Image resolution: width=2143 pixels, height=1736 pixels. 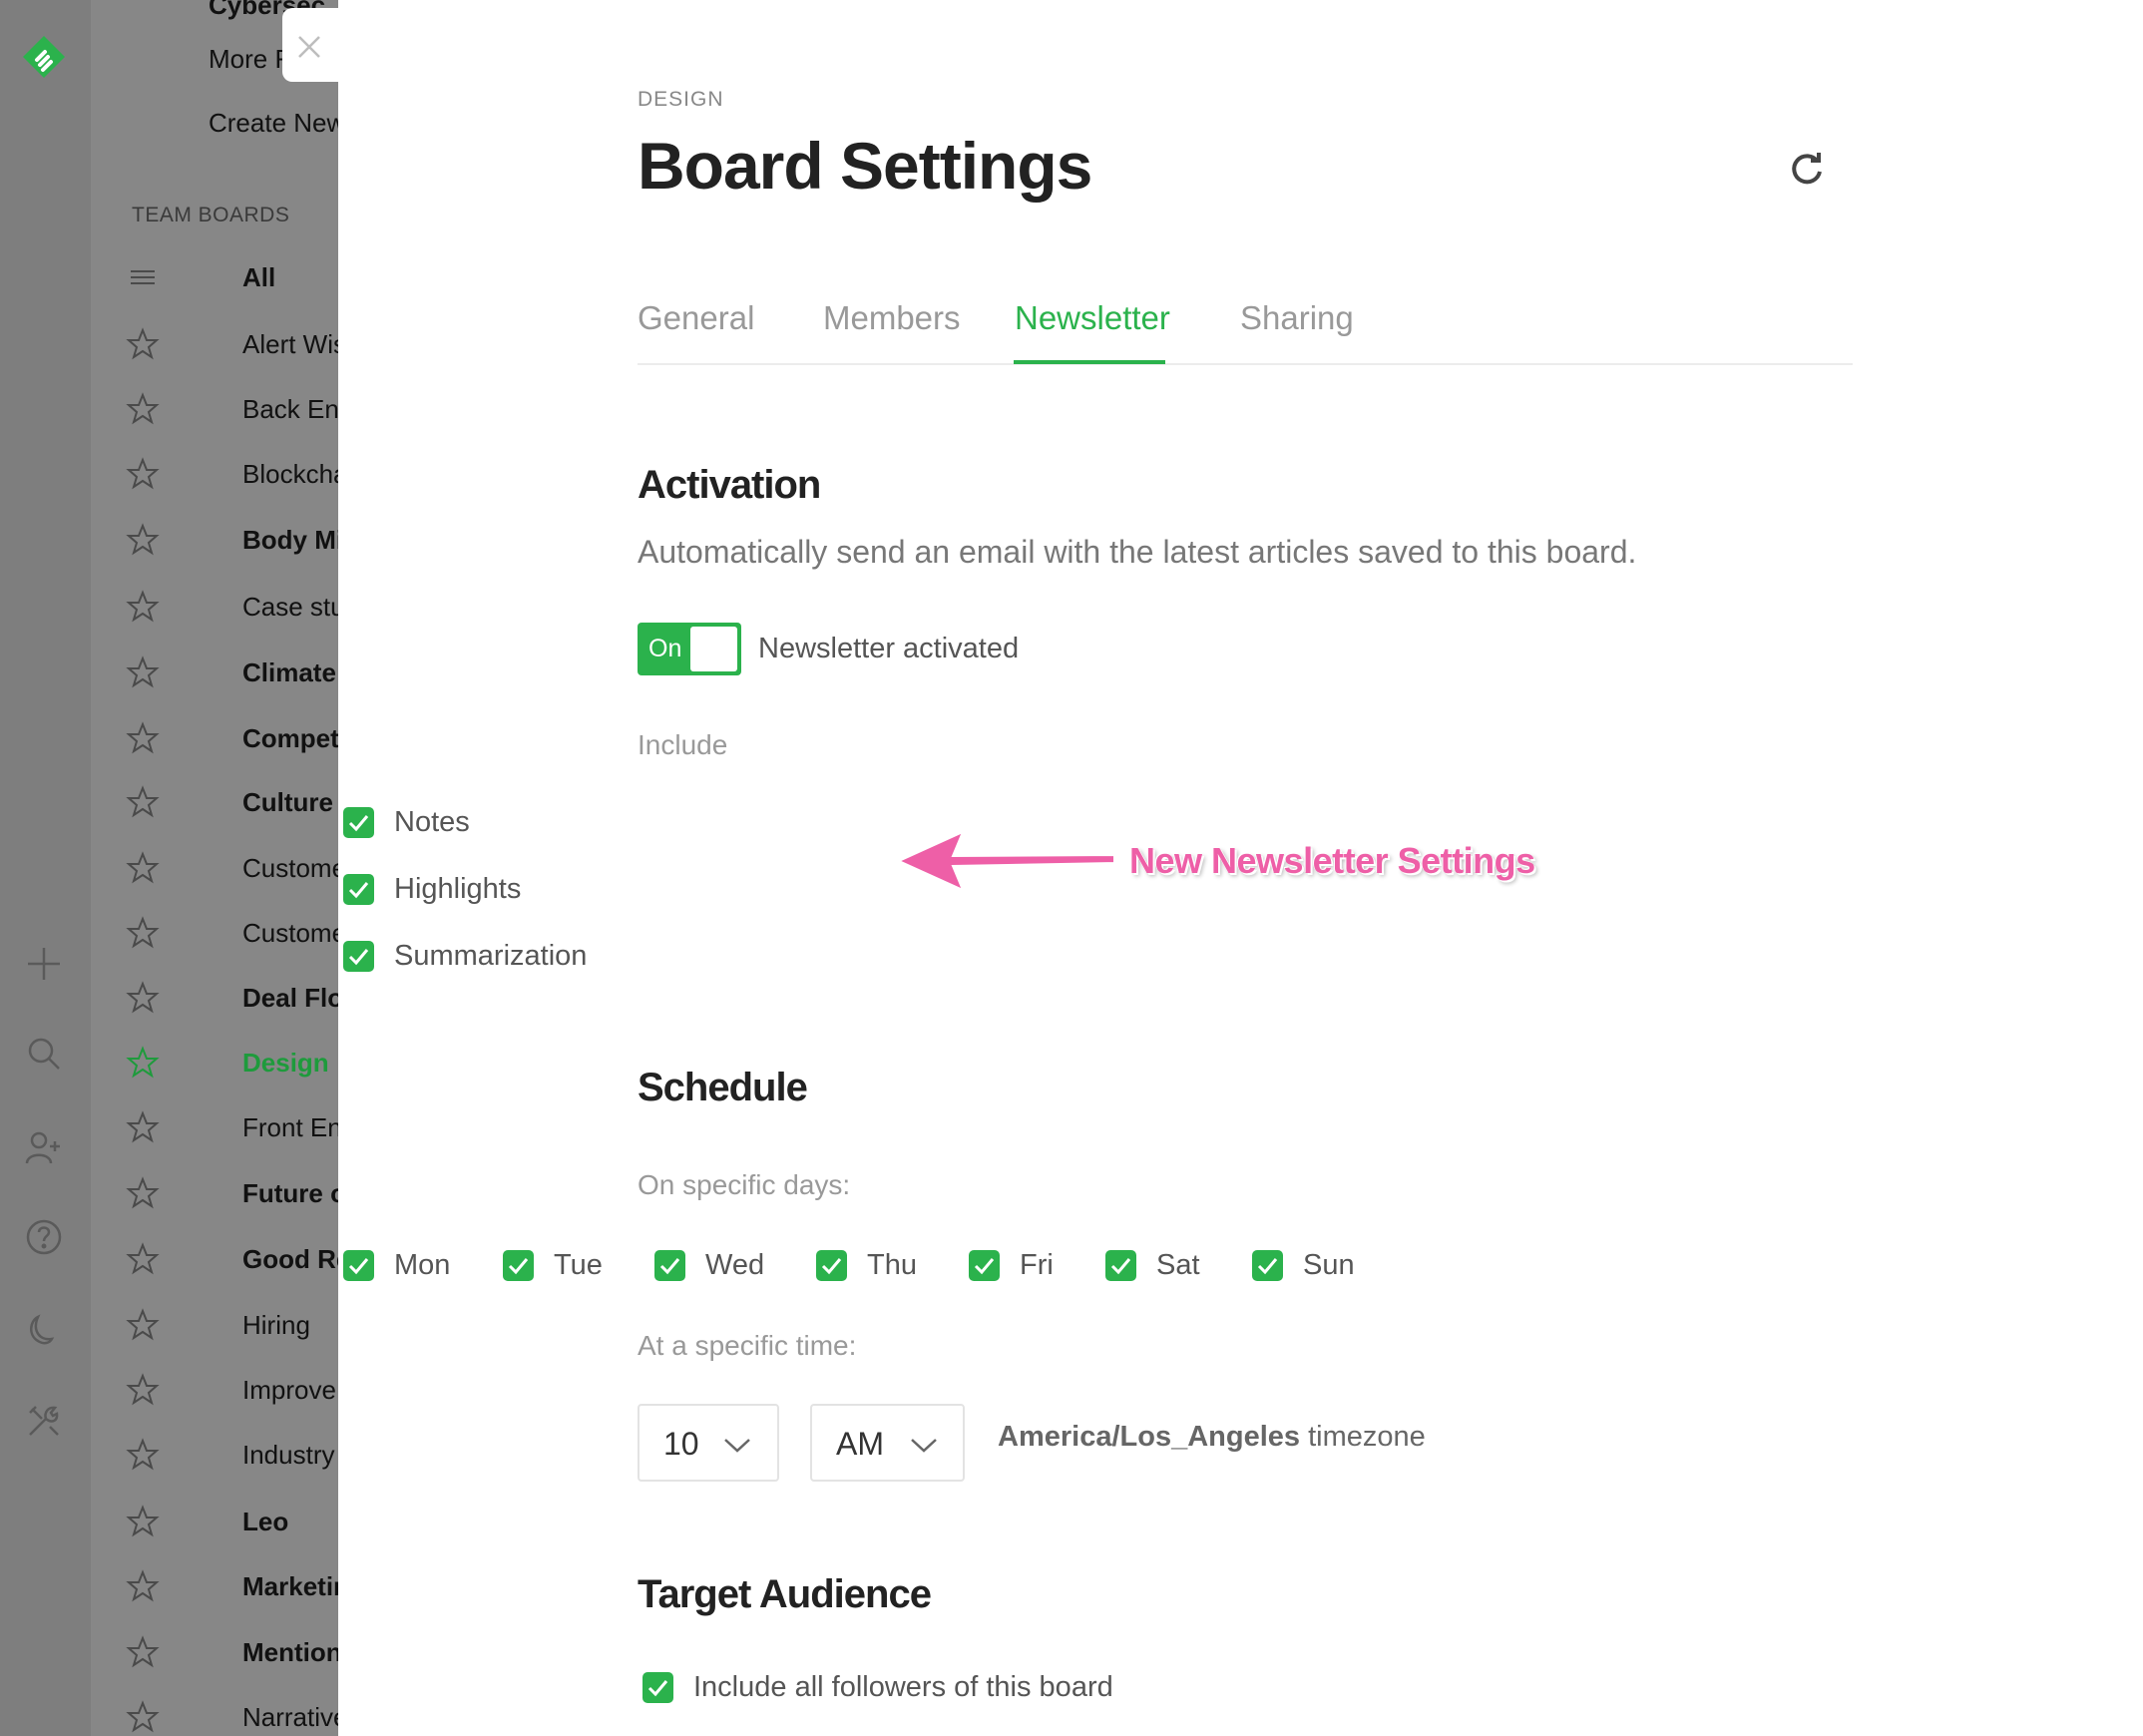 I want to click on newsletter-toggle: On, so click(x=689, y=649).